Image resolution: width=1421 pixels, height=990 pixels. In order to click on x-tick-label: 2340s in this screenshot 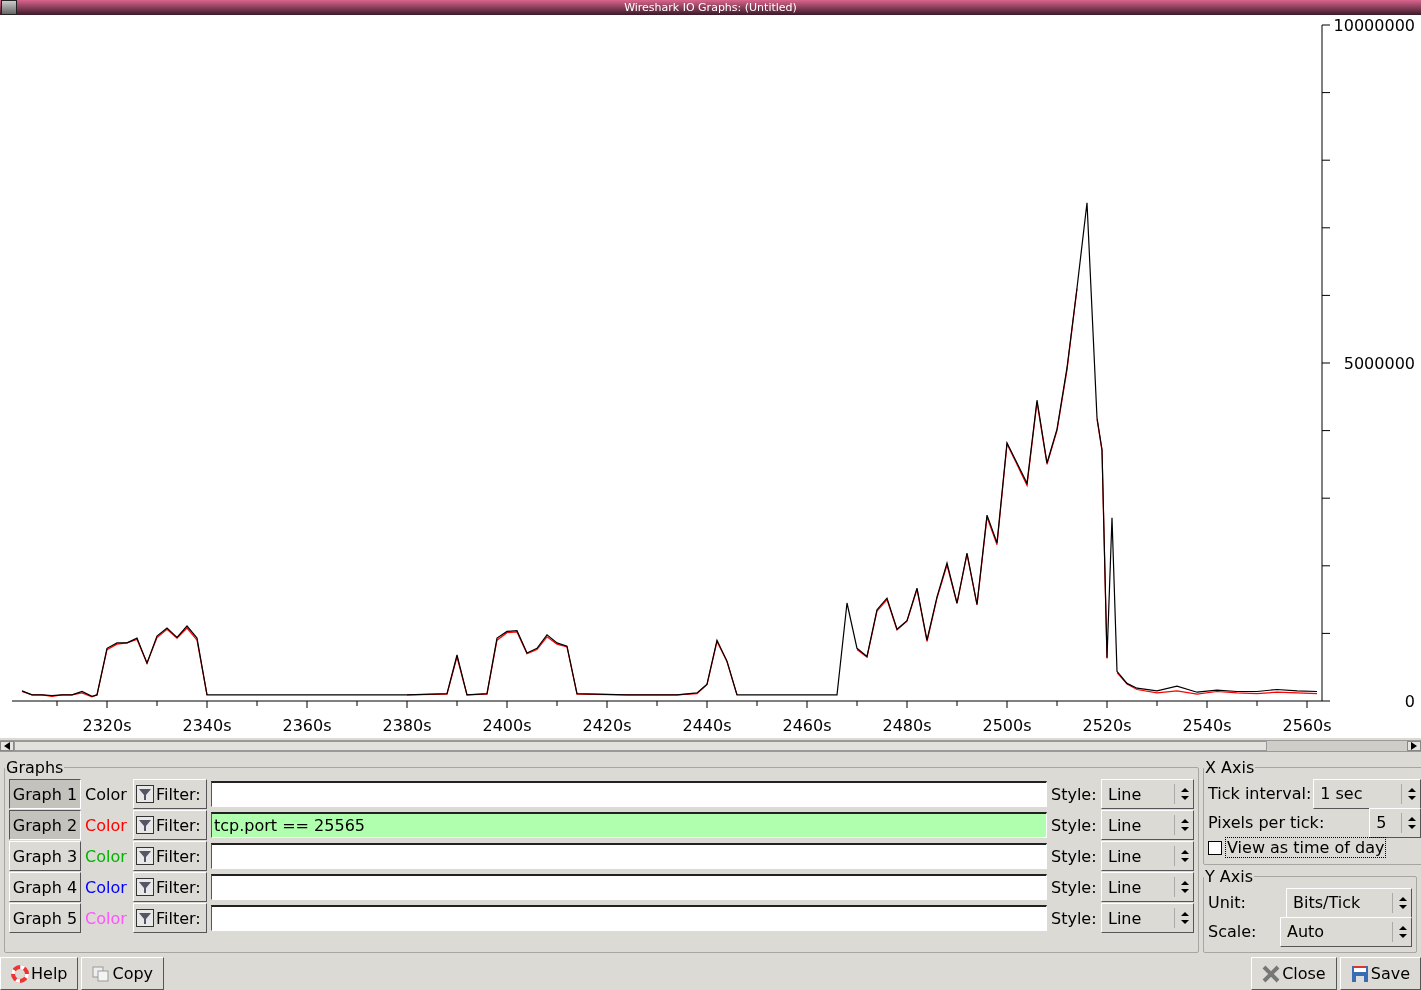, I will do `click(207, 725)`.